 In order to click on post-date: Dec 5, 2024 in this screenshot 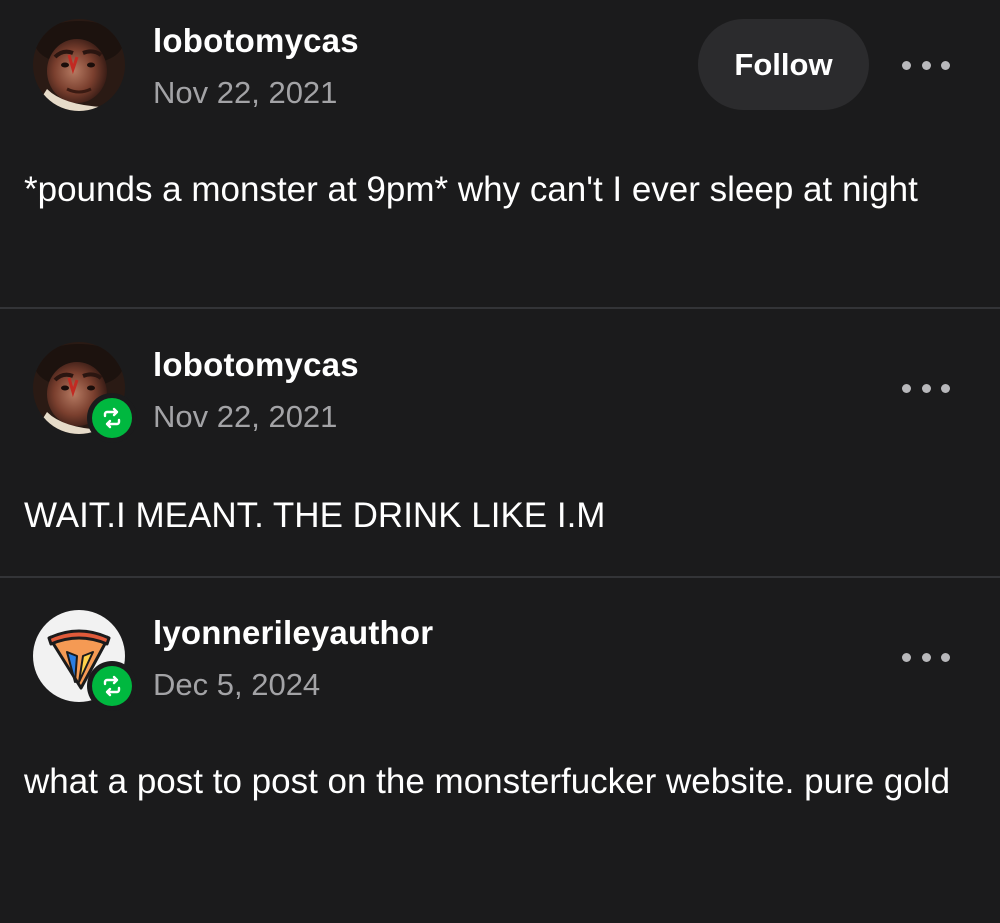, I will do `click(237, 684)`.